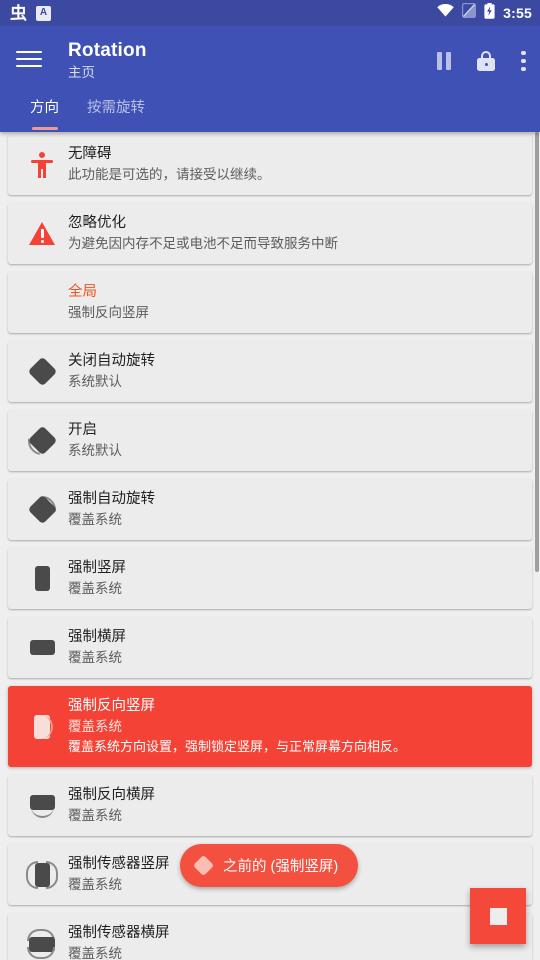  Describe the element at coordinates (294, 805) in the screenshot. I see `list-item-text: 强制反向横屏 覆盖系统` at that location.